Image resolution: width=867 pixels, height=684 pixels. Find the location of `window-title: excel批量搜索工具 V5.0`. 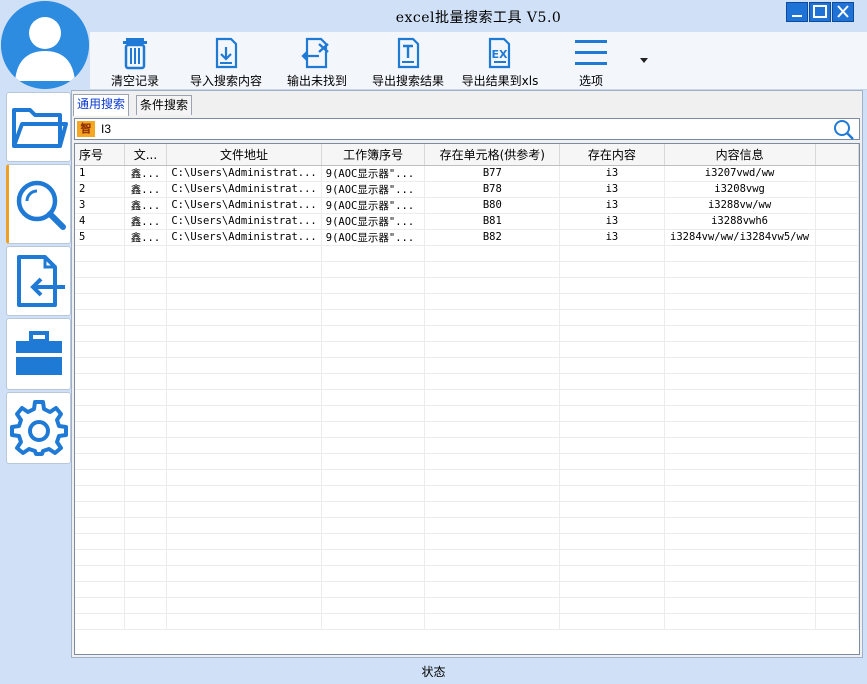

window-title: excel批量搜索工具 V5.0 is located at coordinates (478, 18).